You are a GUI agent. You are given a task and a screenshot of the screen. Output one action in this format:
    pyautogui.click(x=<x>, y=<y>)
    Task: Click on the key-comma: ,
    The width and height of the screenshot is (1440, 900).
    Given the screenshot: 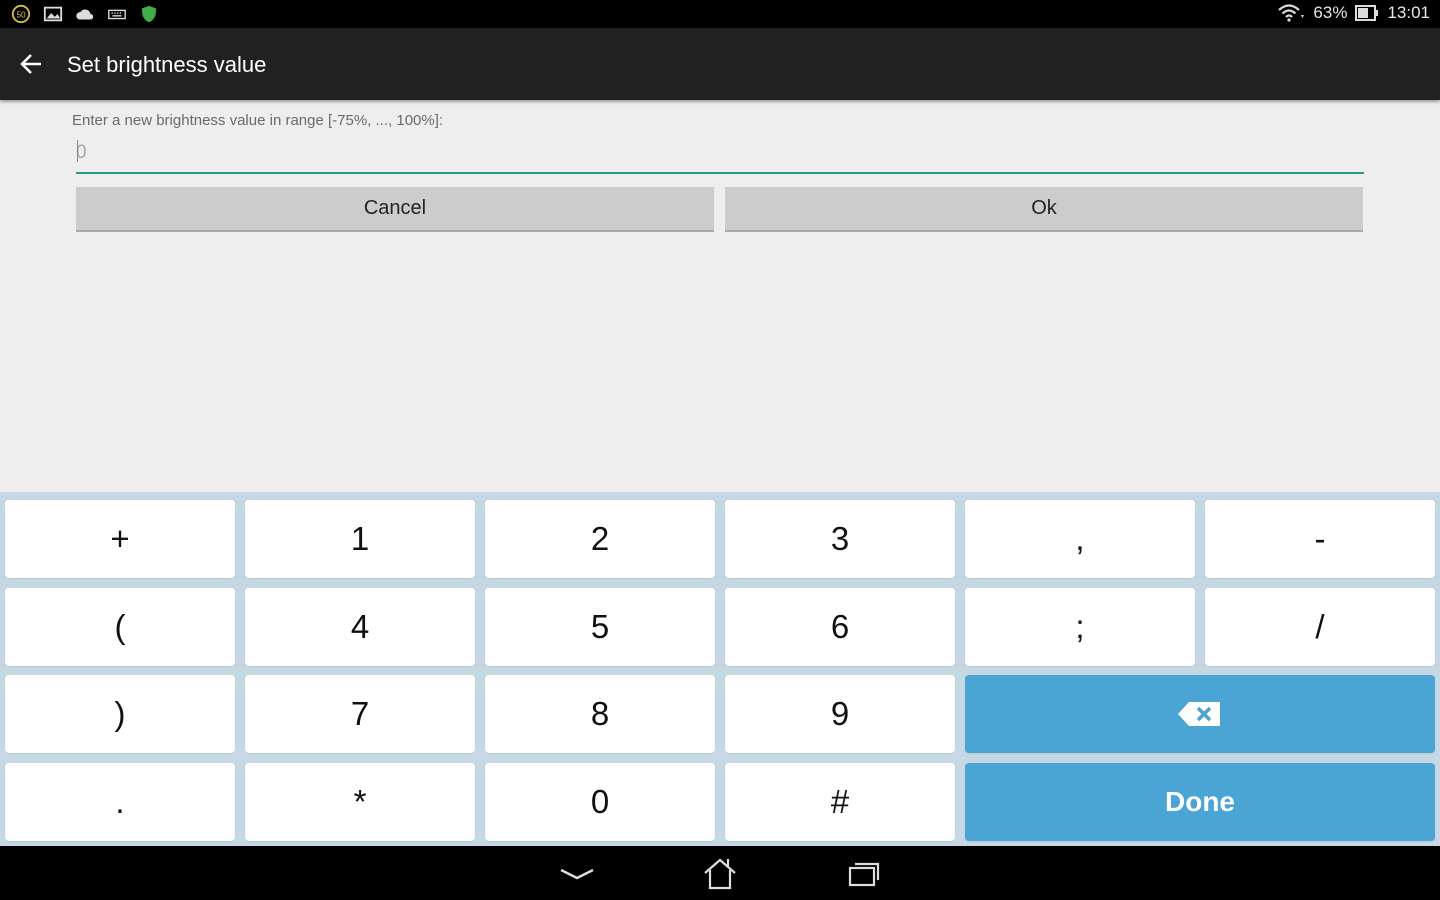 What is the action you would take?
    pyautogui.click(x=1080, y=539)
    